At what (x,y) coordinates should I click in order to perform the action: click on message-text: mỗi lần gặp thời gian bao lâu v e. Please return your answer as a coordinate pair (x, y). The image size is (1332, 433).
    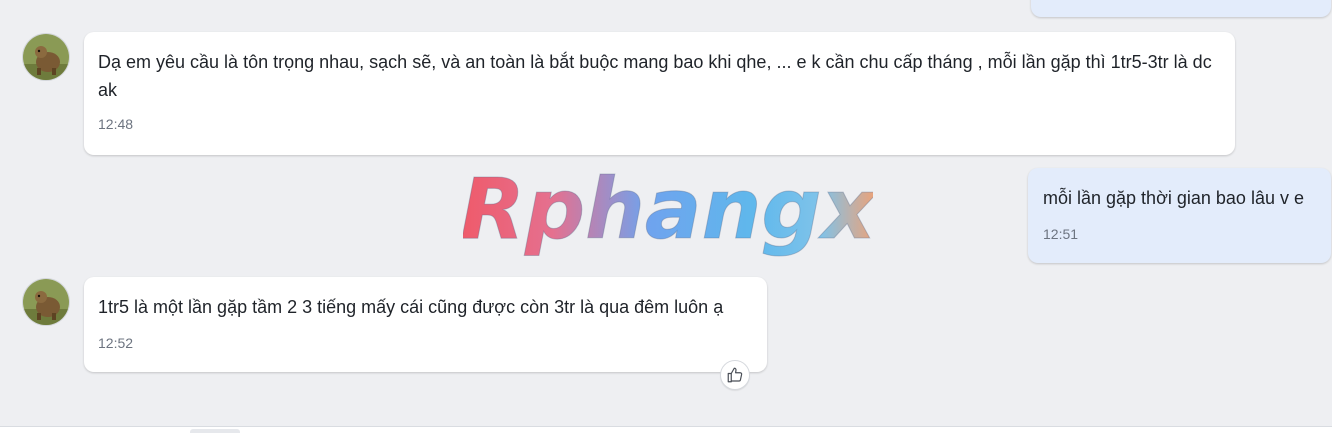
    Looking at the image, I should click on (1173, 198).